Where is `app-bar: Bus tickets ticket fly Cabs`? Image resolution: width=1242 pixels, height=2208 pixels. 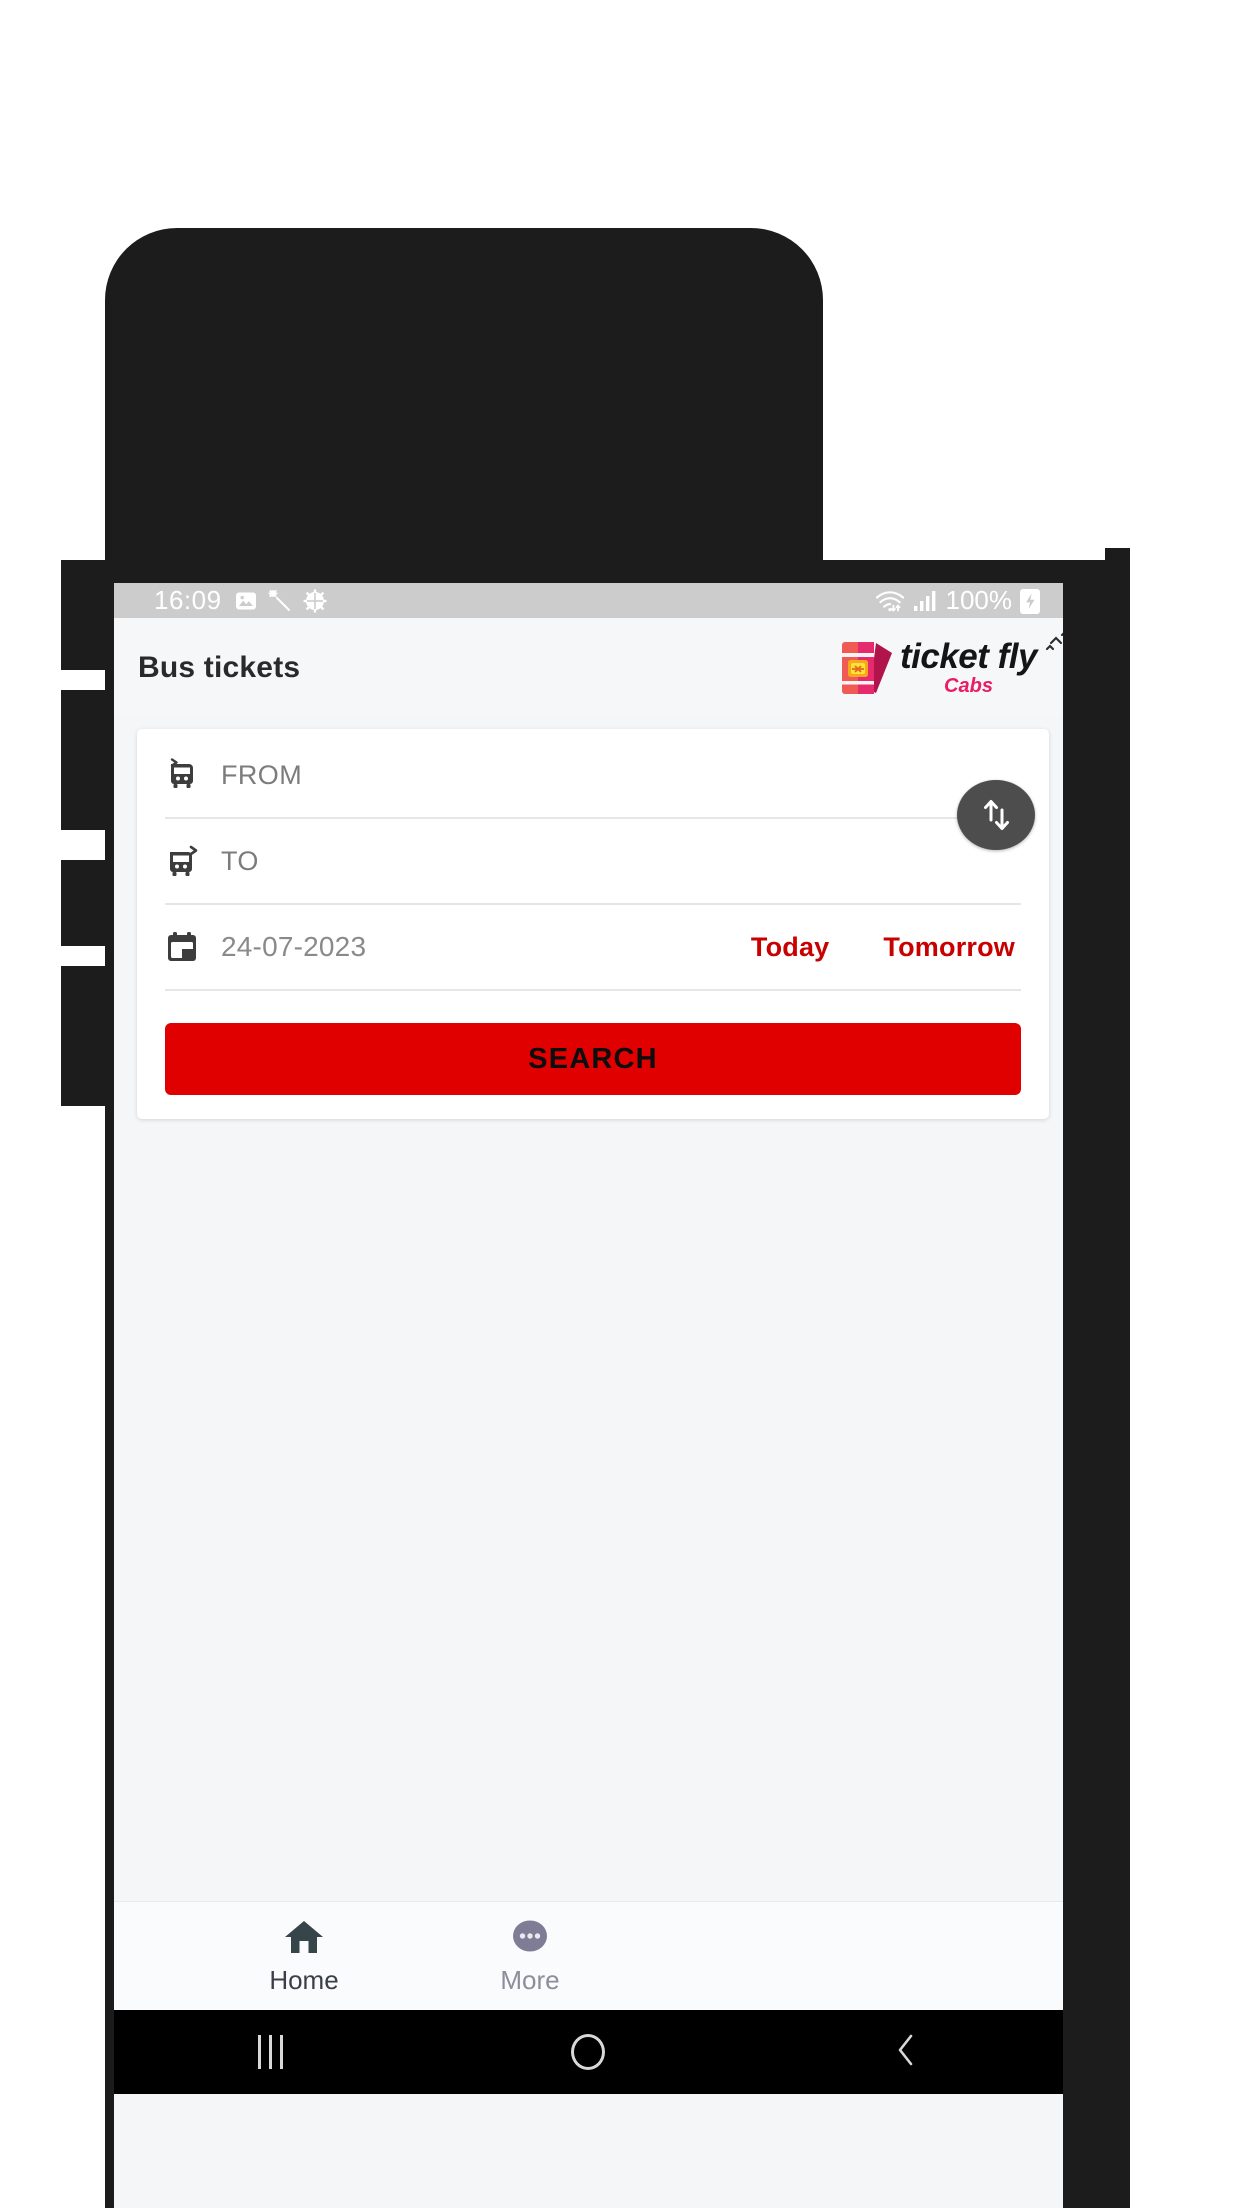 app-bar: Bus tickets ticket fly Cabs is located at coordinates (588, 667).